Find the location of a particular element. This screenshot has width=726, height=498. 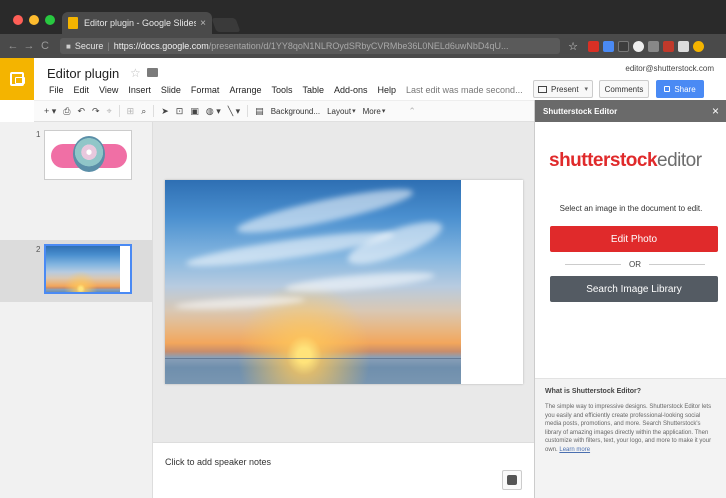

new-slide-icon: + ▾ is located at coordinates (50, 111).